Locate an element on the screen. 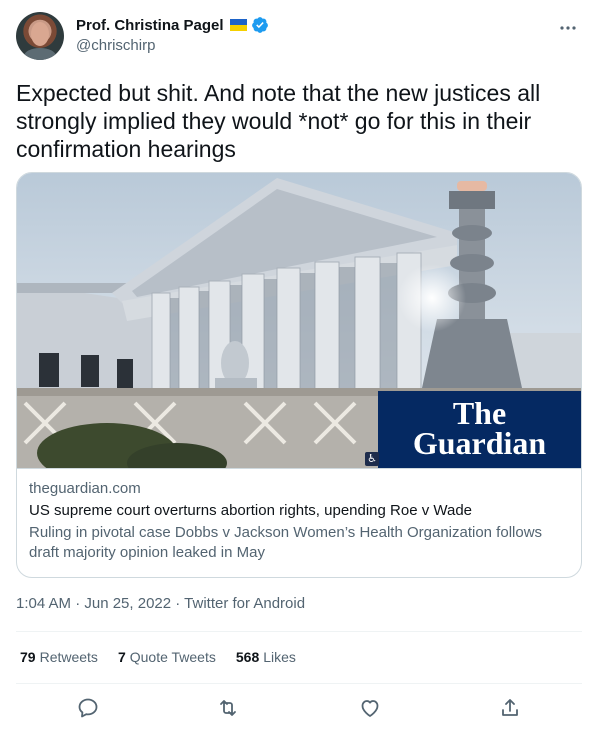 This screenshot has height=731, width=598. tweet-header: Prof. Christina Pagel @chrischirp is located at coordinates (299, 37).